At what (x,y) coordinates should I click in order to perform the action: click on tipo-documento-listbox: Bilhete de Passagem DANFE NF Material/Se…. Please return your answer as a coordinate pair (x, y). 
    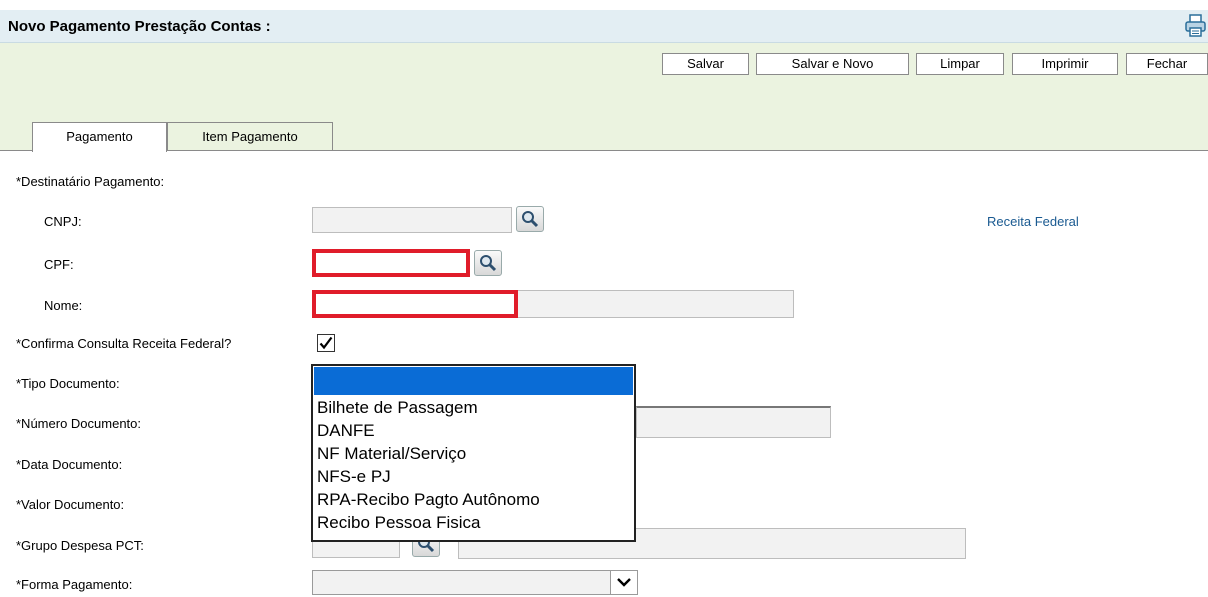
    Looking at the image, I should click on (473, 453).